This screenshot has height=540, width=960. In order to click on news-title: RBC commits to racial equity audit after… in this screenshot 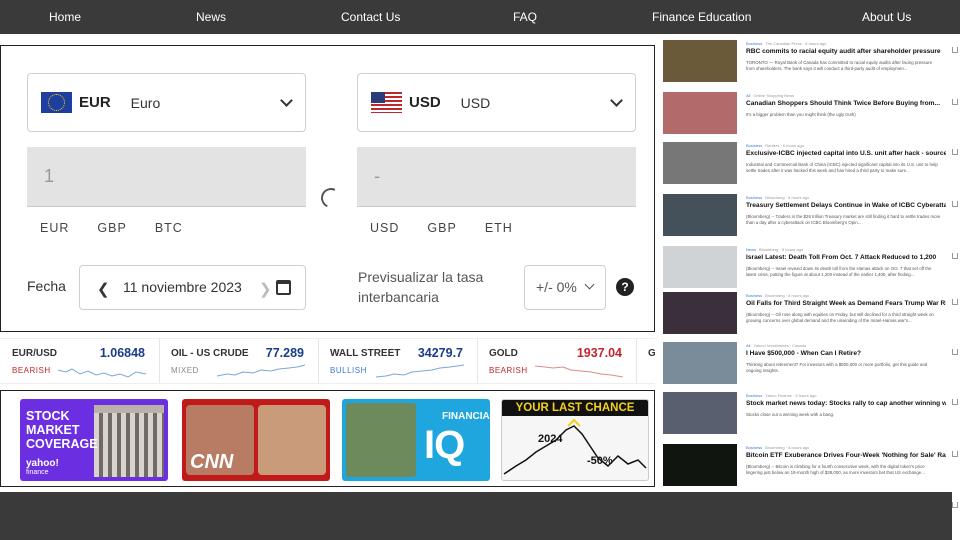, I will do `click(846, 51)`.